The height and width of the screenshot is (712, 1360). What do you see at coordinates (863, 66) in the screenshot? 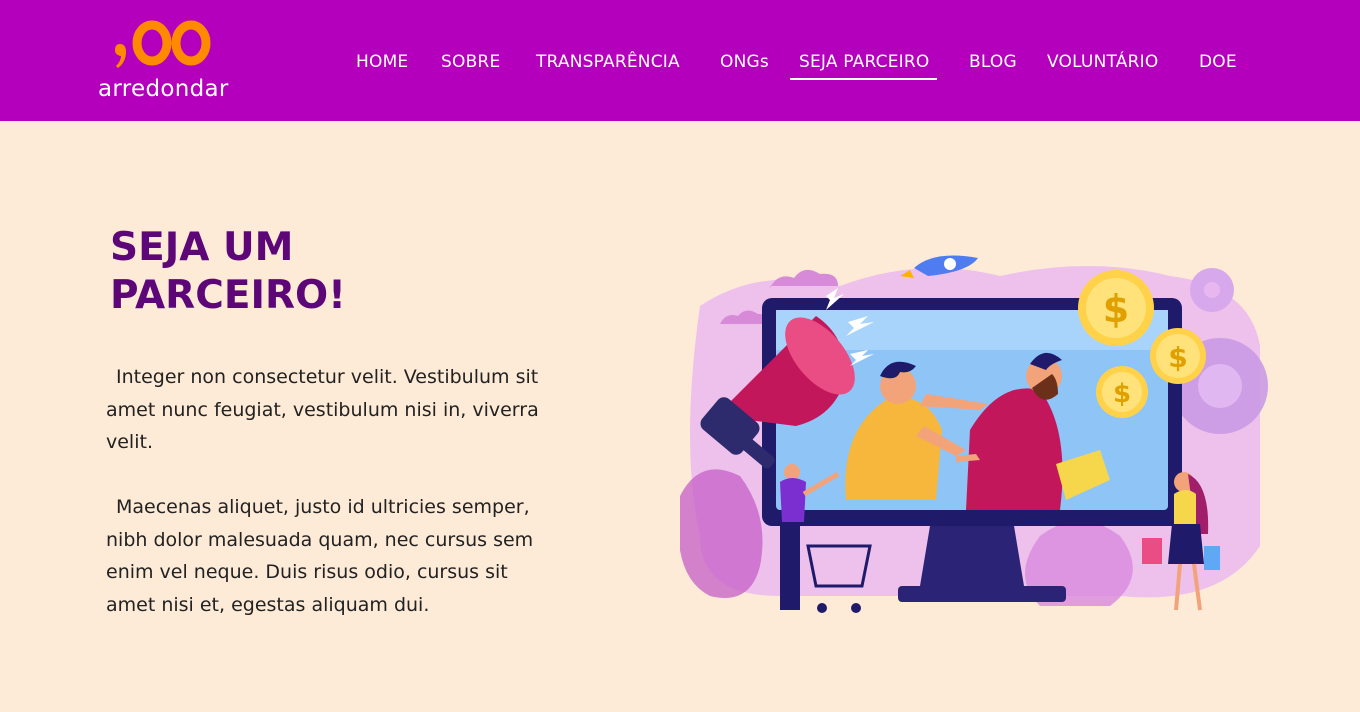
I see `nav-seja-parceiro: SEJA PARCEIRO` at bounding box center [863, 66].